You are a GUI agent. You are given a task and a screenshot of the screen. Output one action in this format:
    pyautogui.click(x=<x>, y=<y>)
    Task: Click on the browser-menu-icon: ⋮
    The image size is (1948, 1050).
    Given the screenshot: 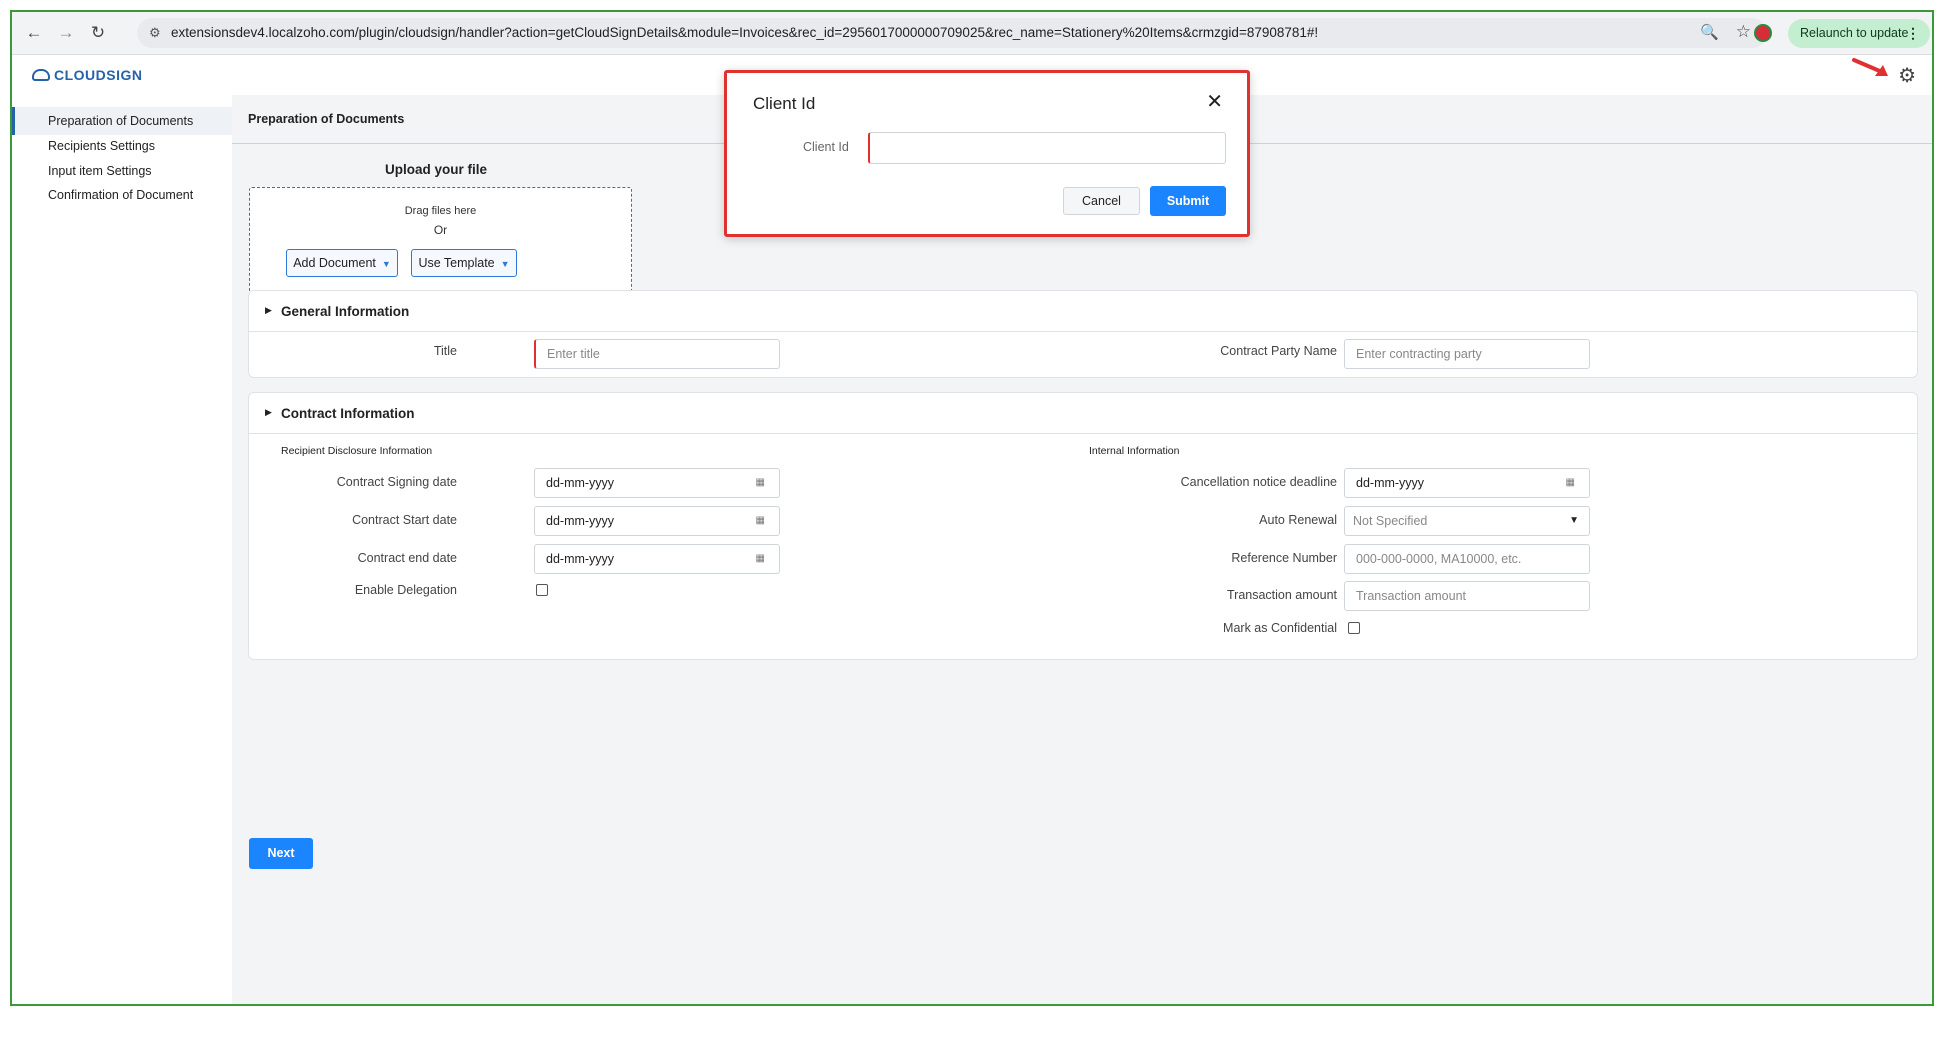 What is the action you would take?
    pyautogui.click(x=1913, y=33)
    